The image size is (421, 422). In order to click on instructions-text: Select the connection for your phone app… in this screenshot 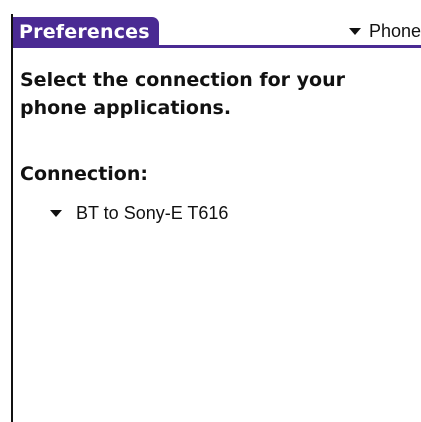, I will do `click(182, 94)`.